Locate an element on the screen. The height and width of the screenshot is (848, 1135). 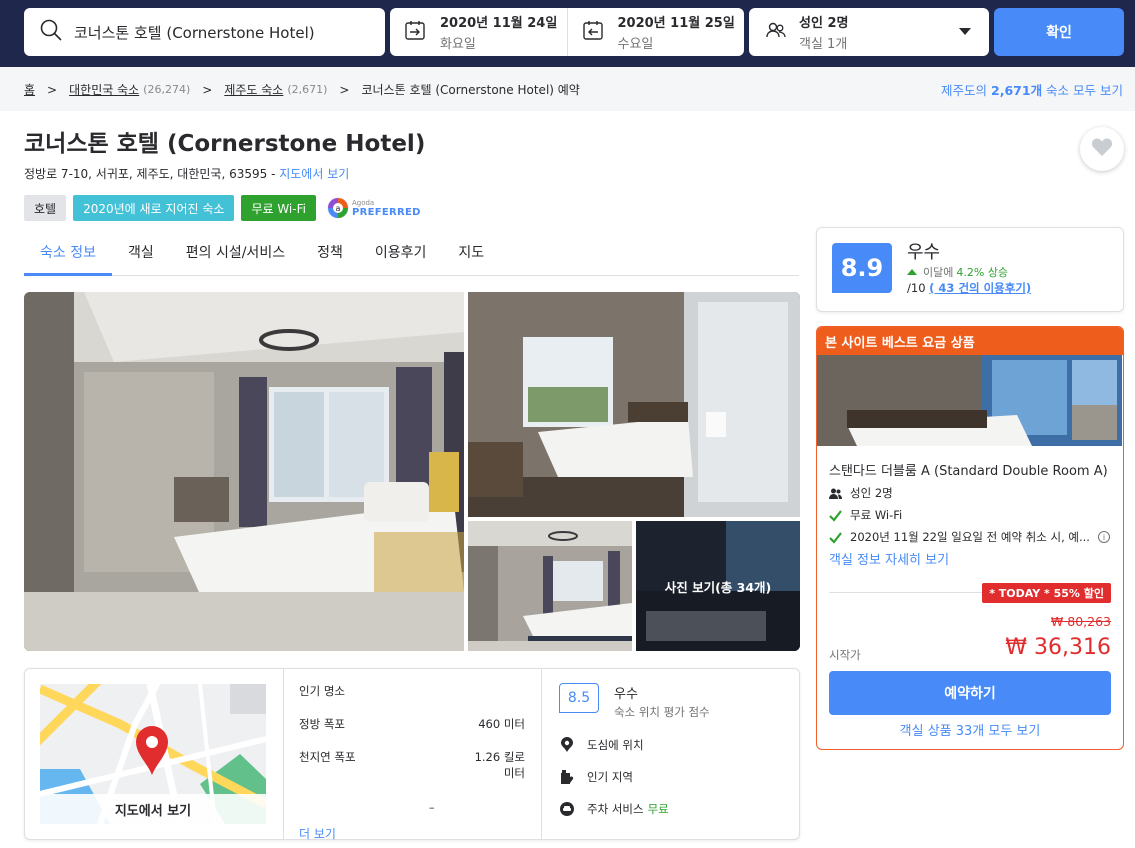
breadcrumb-region: 제주도 숙소 is located at coordinates (253, 89).